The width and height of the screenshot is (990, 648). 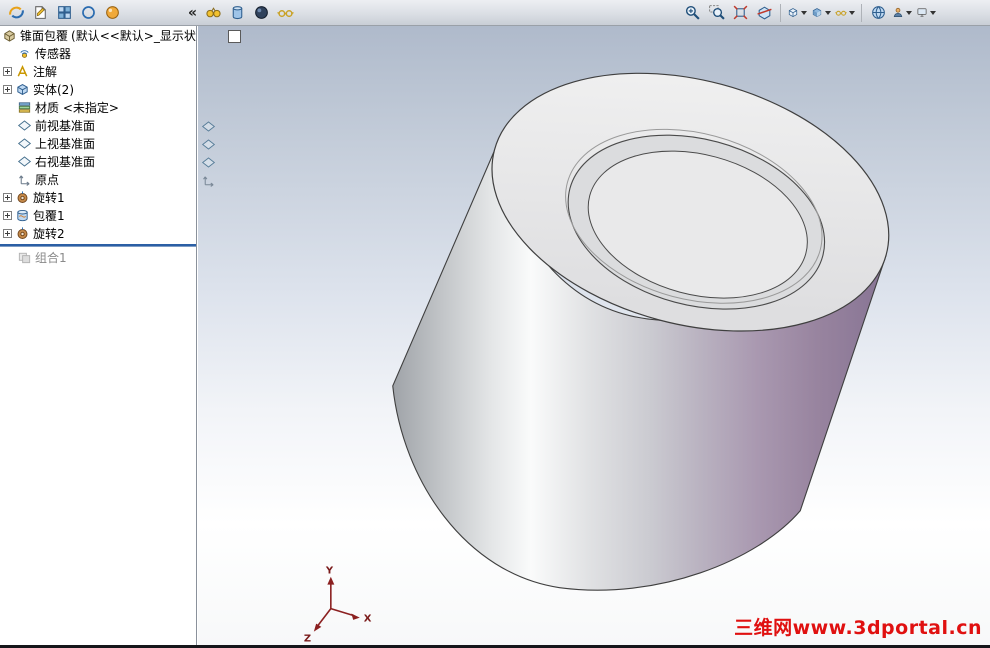 I want to click on tree-item-label: 组合1, so click(x=51, y=257).